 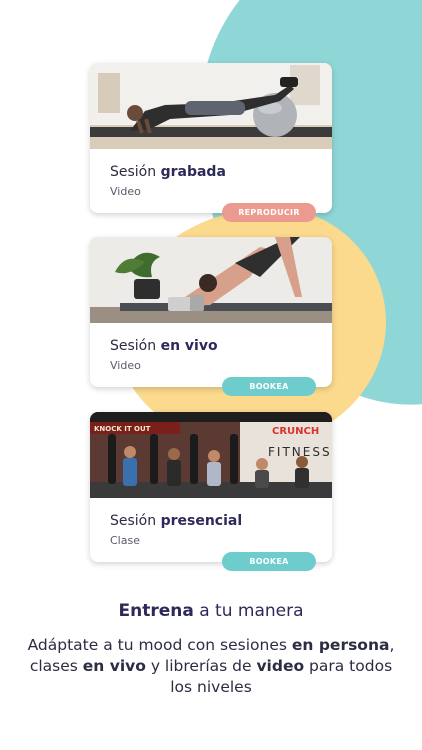 I want to click on in-person-session-photo: KNOCK IT OUT CRUNCH FITNESS, so click(x=211, y=455).